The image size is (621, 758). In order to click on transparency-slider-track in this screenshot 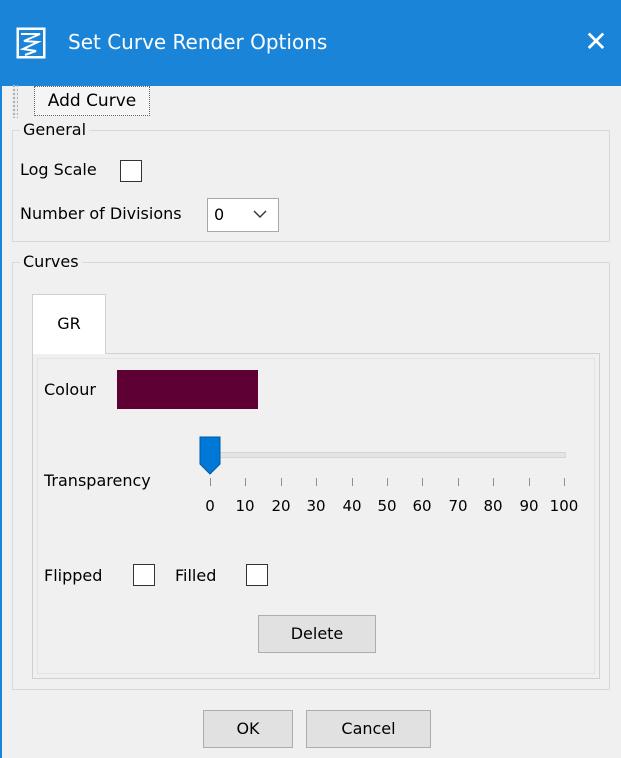, I will do `click(387, 455)`.